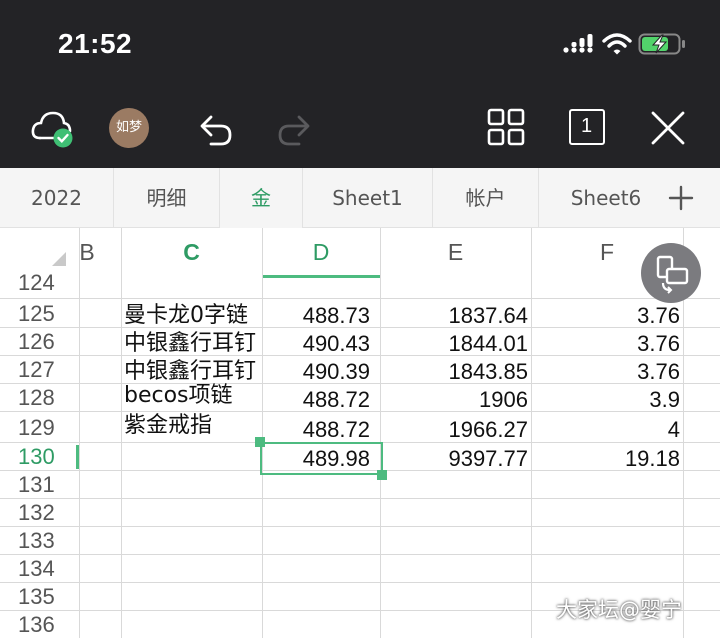  What do you see at coordinates (39, 283) in the screenshot?
I see `row-number: 124` at bounding box center [39, 283].